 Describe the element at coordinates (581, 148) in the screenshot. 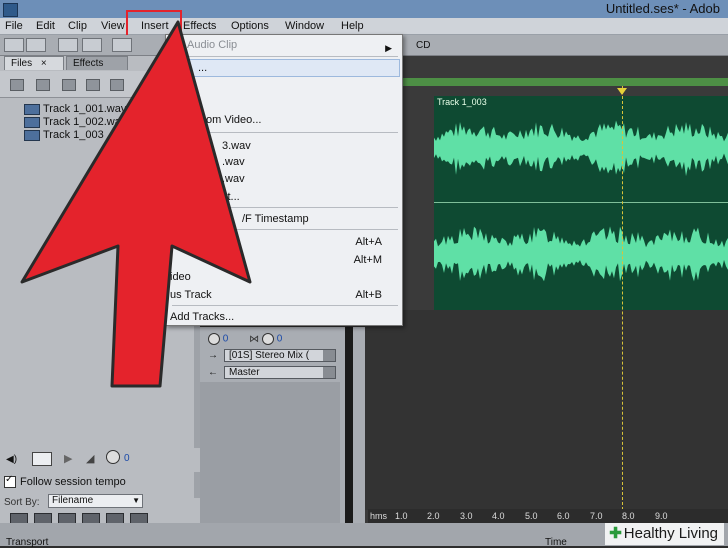

I see `waveform-left-channel` at that location.